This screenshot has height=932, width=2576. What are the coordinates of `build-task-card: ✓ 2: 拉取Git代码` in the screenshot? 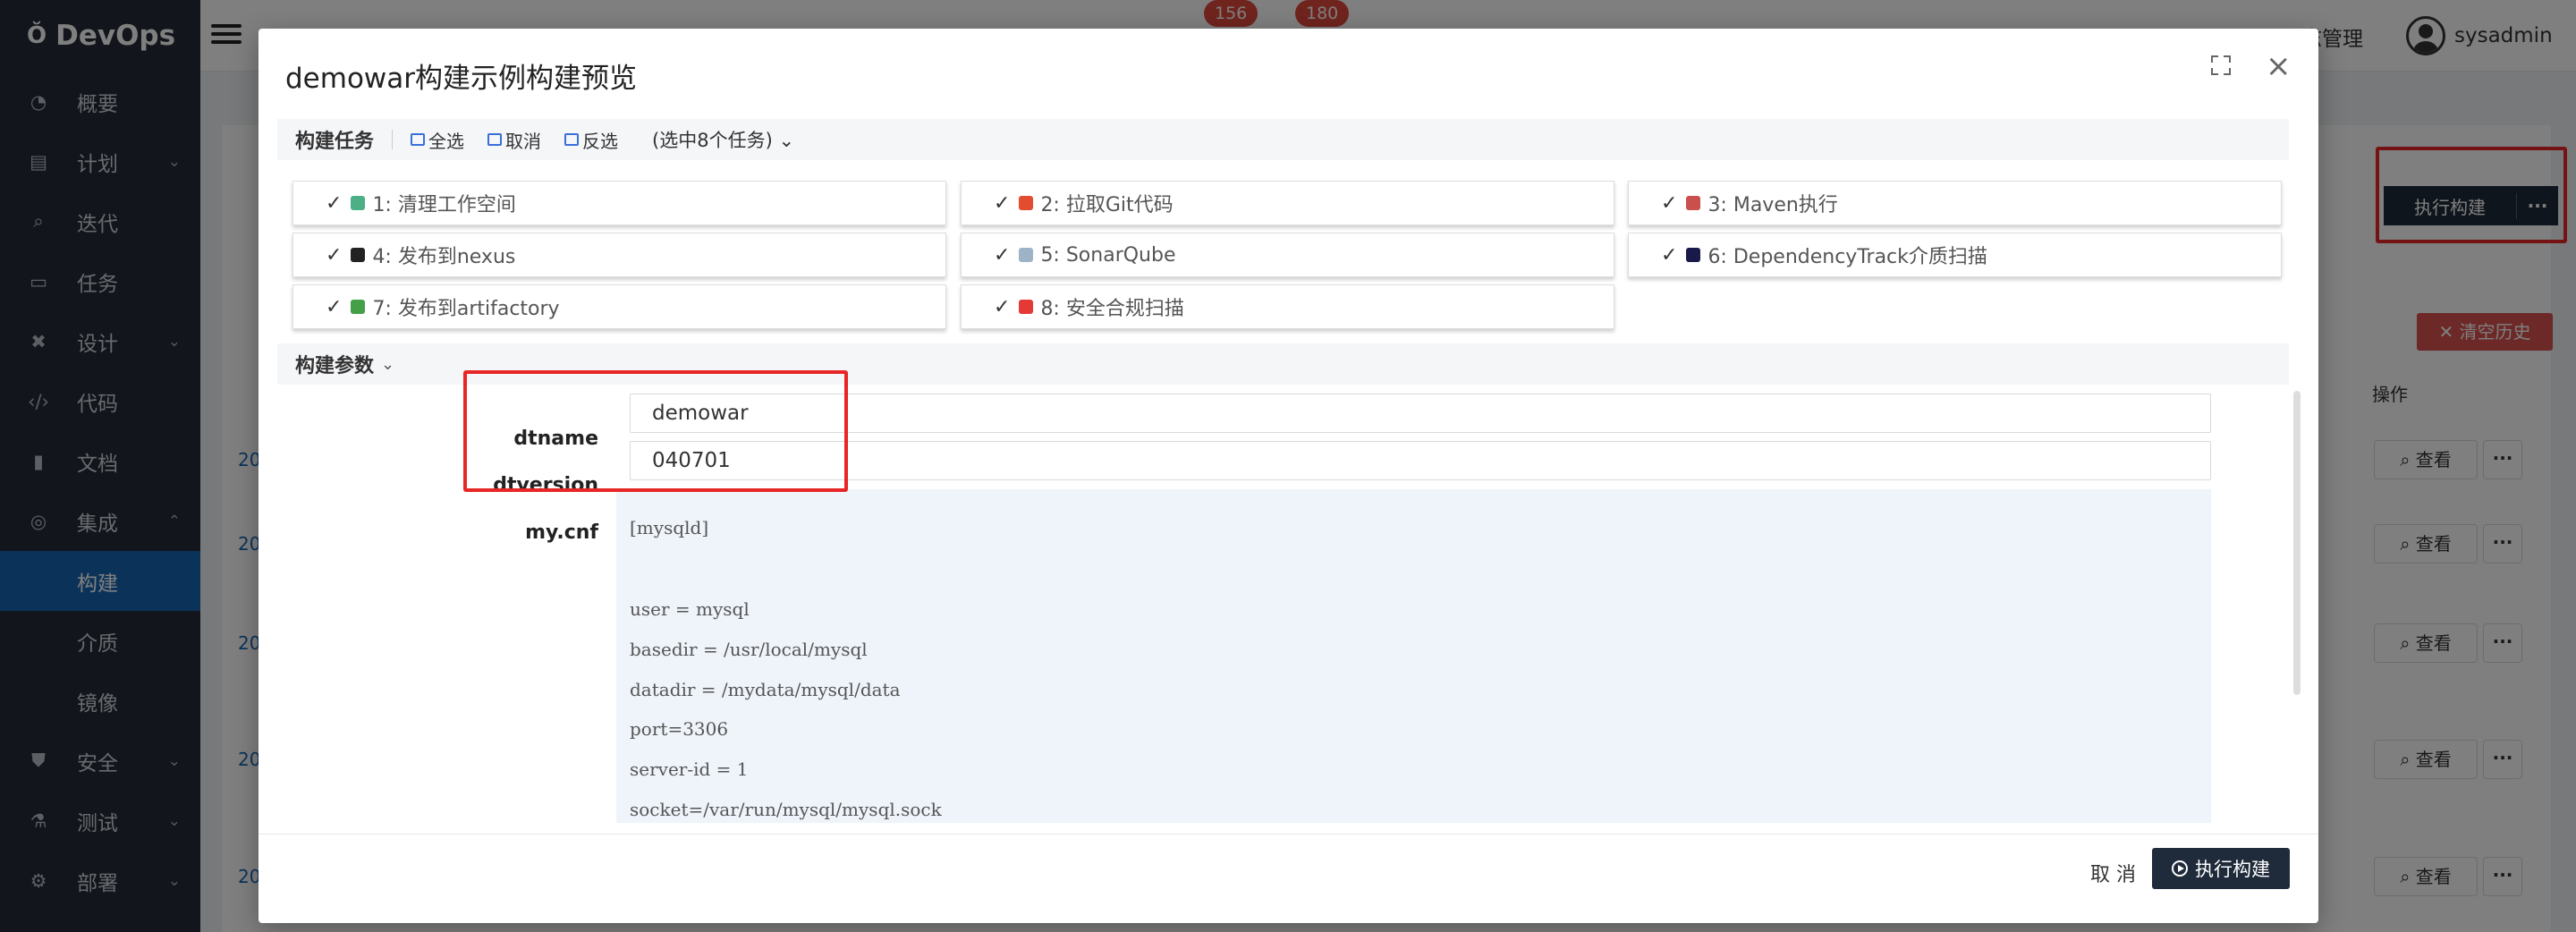 It's located at (1287, 203).